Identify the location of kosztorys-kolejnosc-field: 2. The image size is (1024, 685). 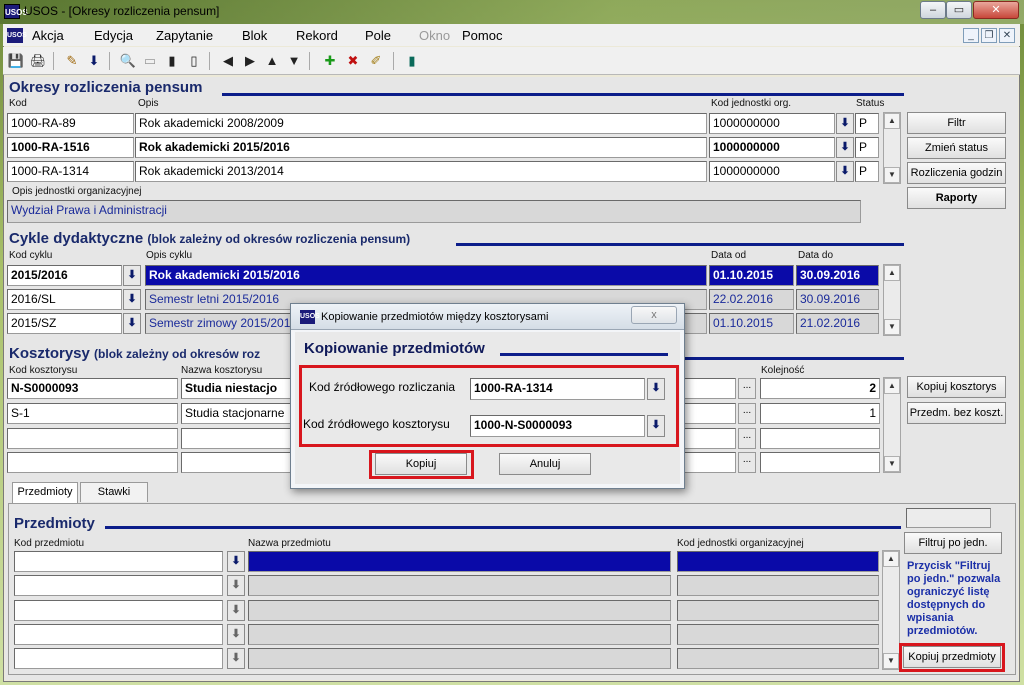
(820, 388).